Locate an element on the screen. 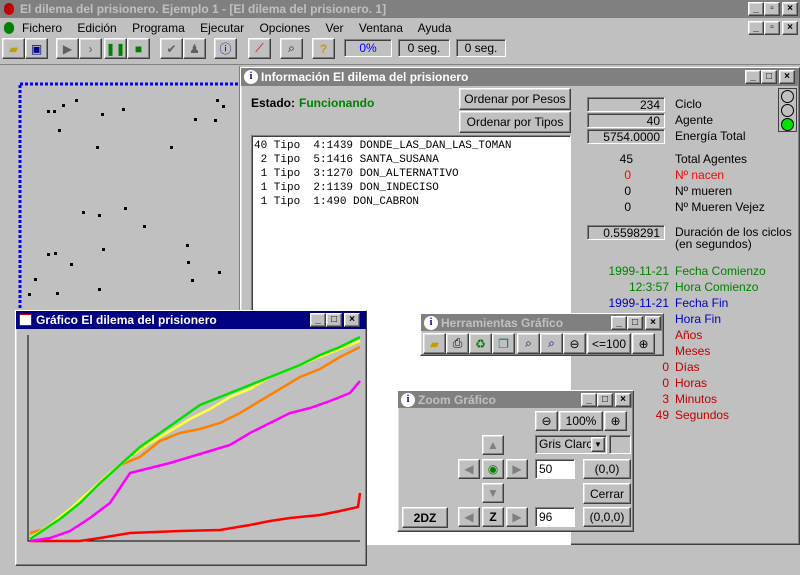 This screenshot has width=800, height=575. arrow-left-icon: ◀ is located at coordinates (469, 469).